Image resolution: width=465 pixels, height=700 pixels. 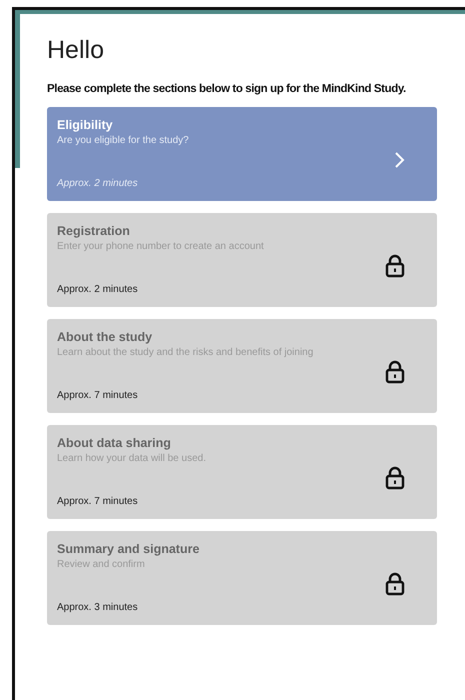 I want to click on section-duration: Approx. 3 minutes, so click(x=98, y=607).